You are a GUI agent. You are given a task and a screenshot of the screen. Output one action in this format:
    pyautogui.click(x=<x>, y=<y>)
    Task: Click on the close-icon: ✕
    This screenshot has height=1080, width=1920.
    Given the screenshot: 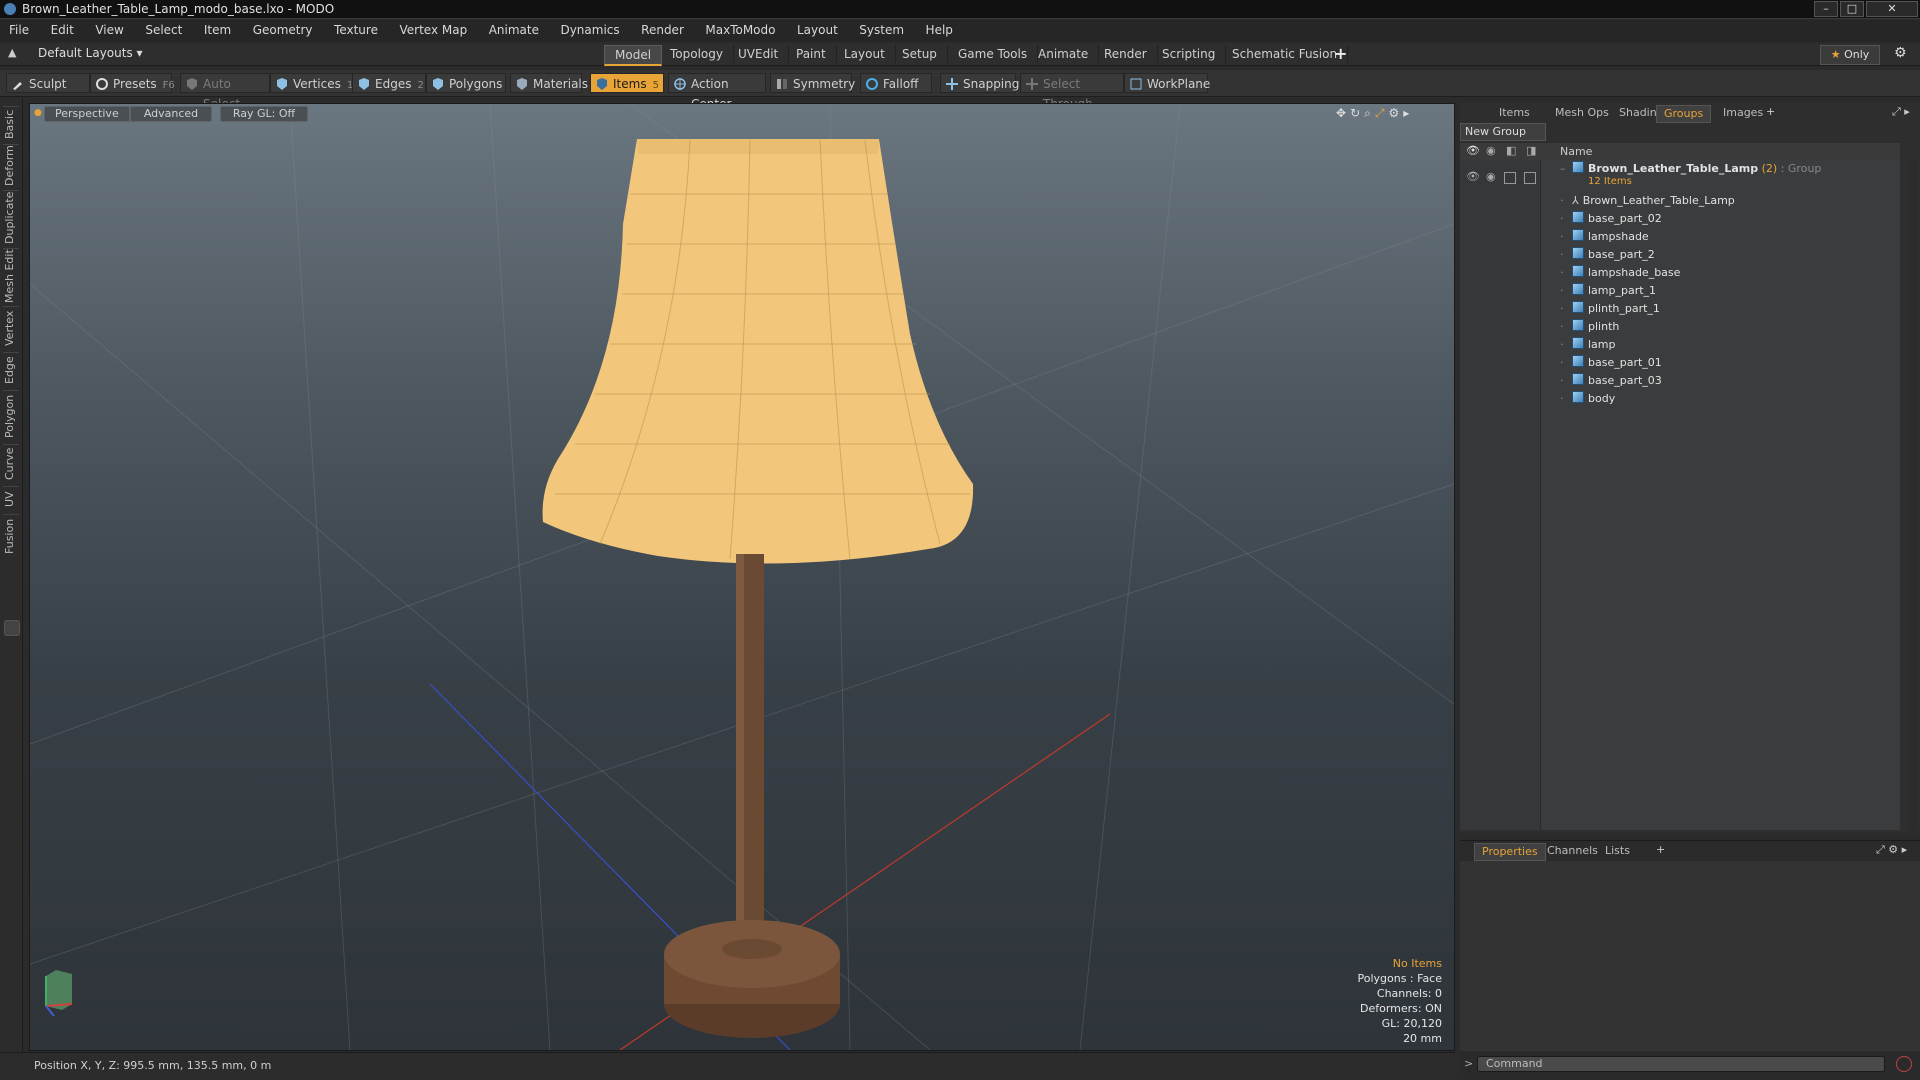 What is the action you would take?
    pyautogui.click(x=1892, y=9)
    